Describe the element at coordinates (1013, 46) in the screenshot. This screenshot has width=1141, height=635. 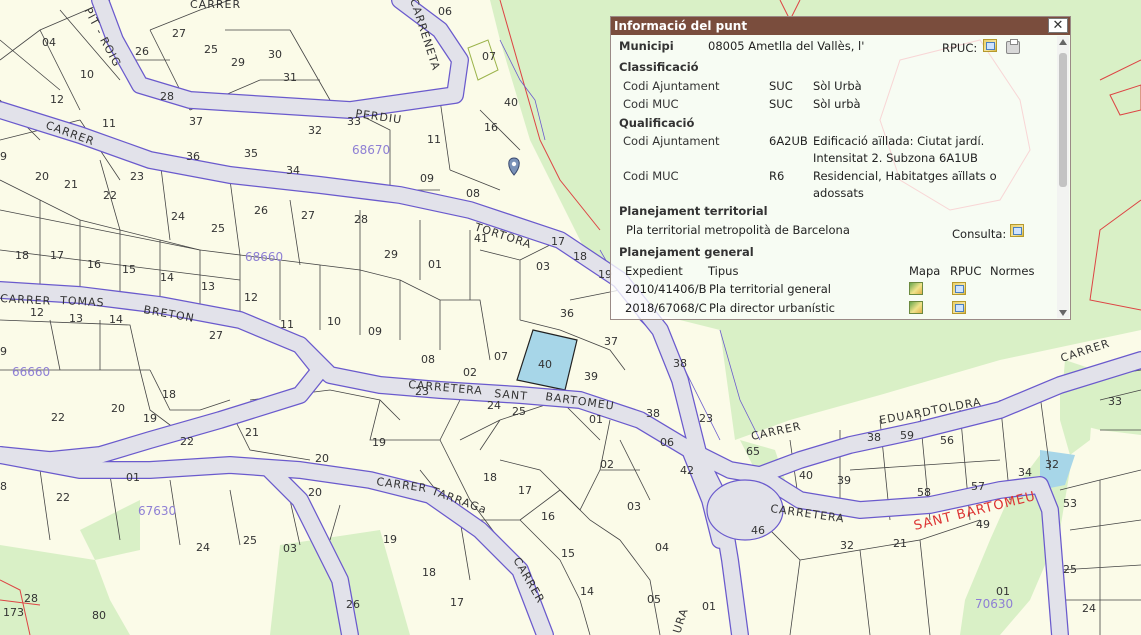
I see `print-icon` at that location.